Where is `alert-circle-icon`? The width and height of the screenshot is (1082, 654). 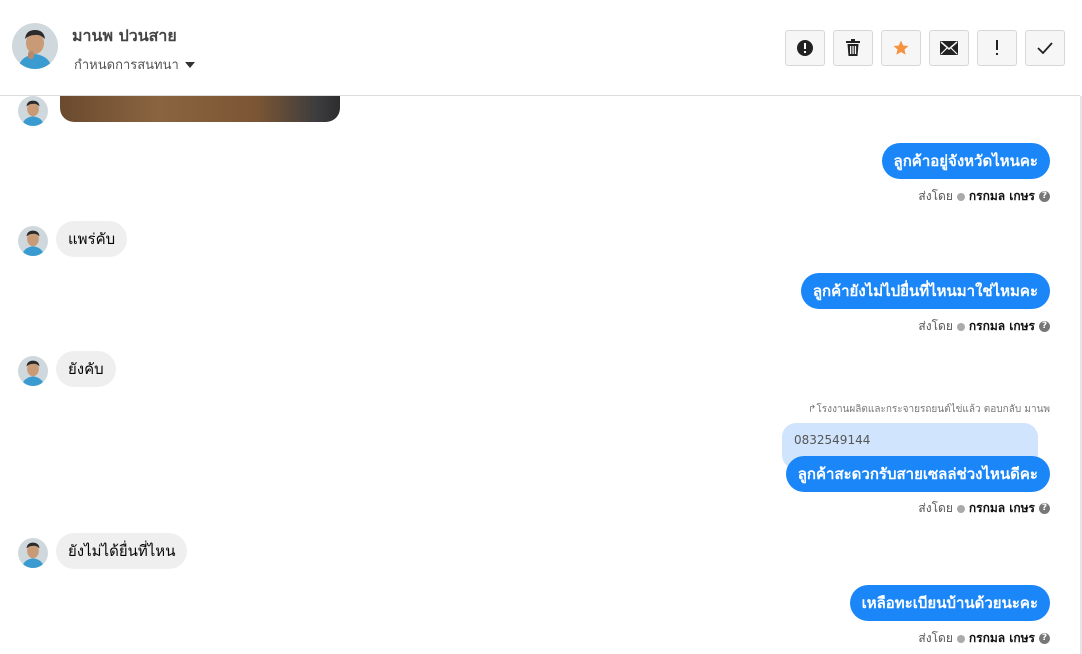 alert-circle-icon is located at coordinates (805, 48).